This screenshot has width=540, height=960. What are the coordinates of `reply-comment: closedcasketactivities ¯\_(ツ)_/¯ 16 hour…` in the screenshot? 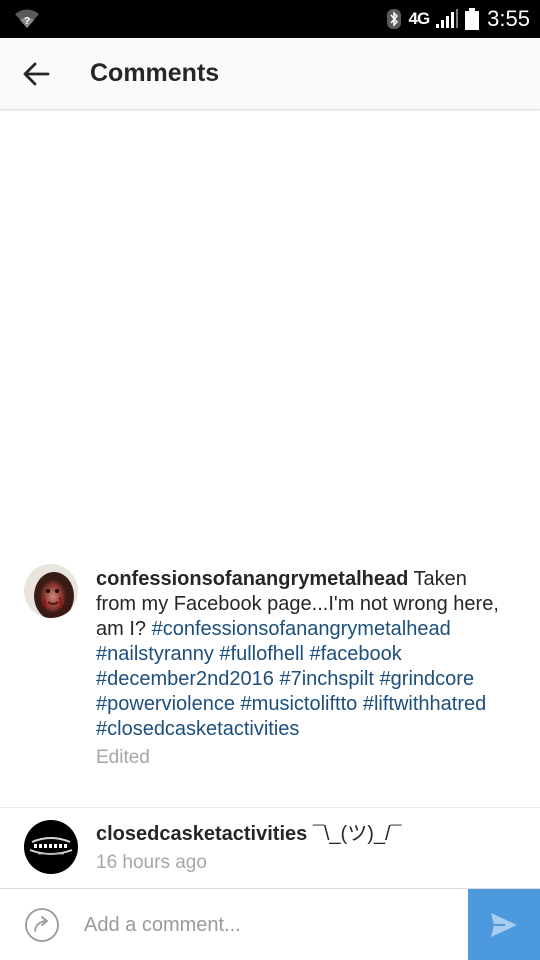 It's located at (270, 847).